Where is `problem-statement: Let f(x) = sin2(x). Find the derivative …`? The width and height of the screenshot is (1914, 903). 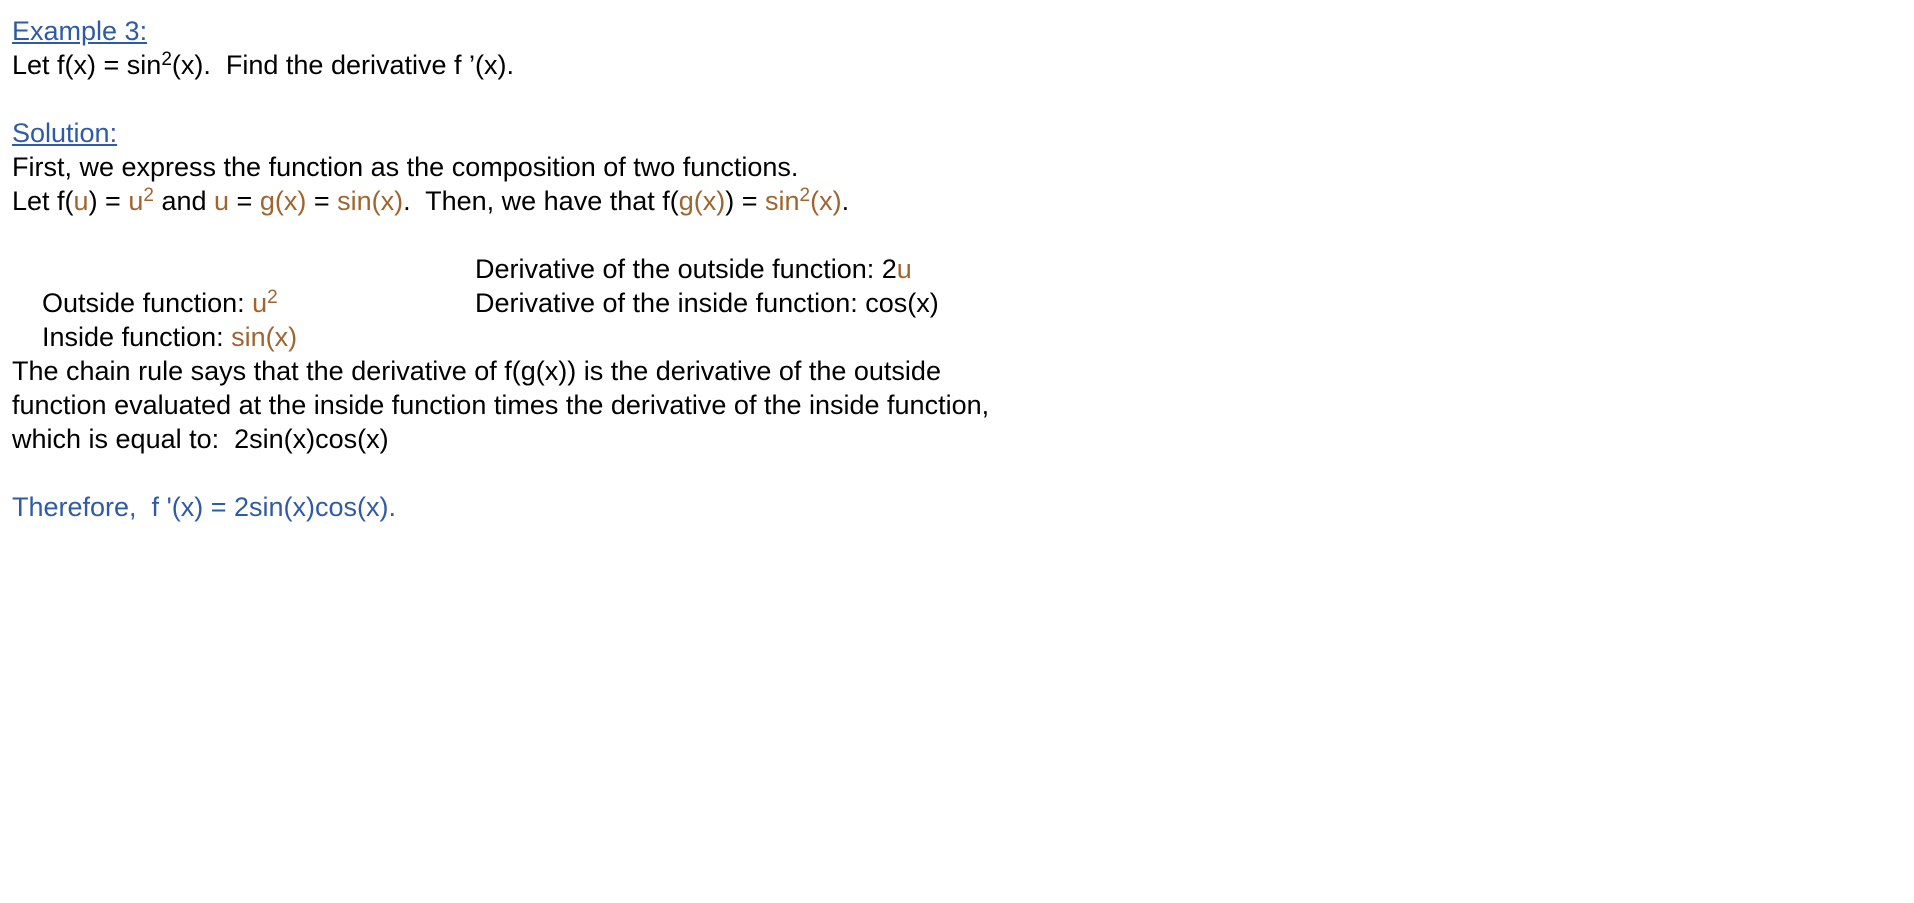
problem-statement: Let f(x) = sin2(x). Find the derivative … is located at coordinates (952, 65).